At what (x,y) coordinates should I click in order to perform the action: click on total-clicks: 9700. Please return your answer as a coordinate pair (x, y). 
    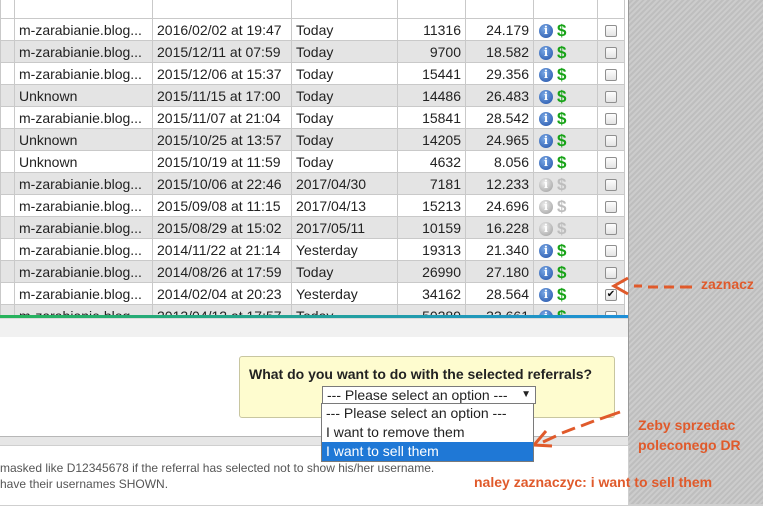
    Looking at the image, I should click on (445, 51).